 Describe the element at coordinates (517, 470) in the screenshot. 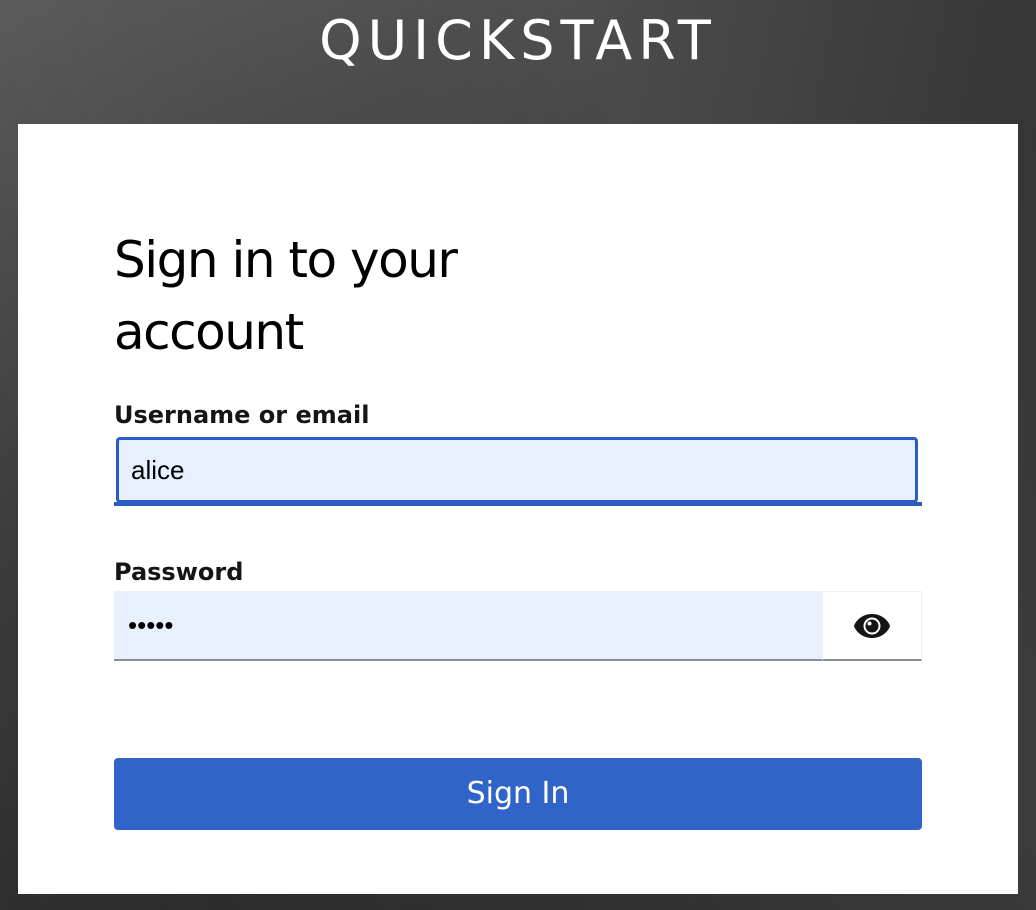

I see `username-field` at that location.